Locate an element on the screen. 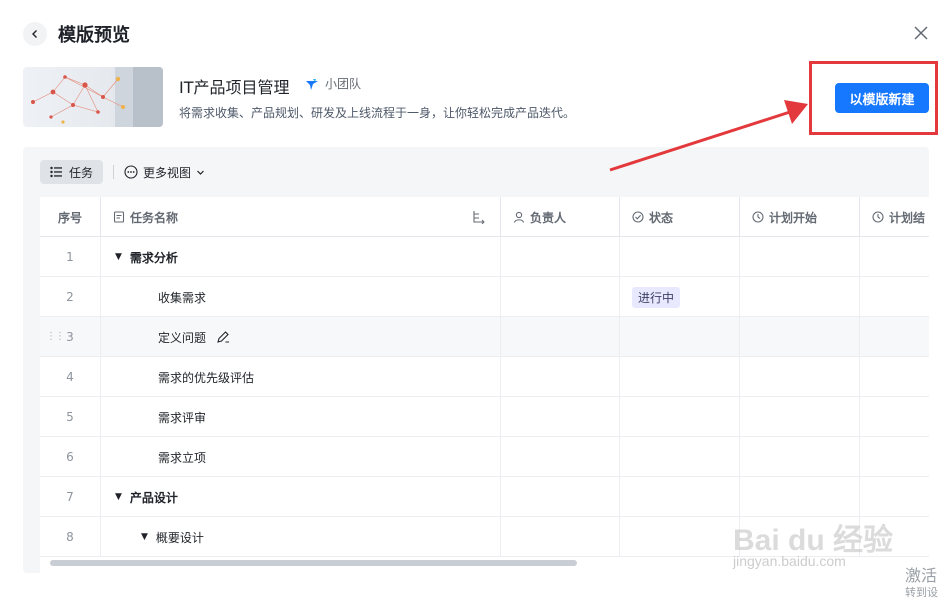 The image size is (952, 600). clock-icon is located at coordinates (878, 217).